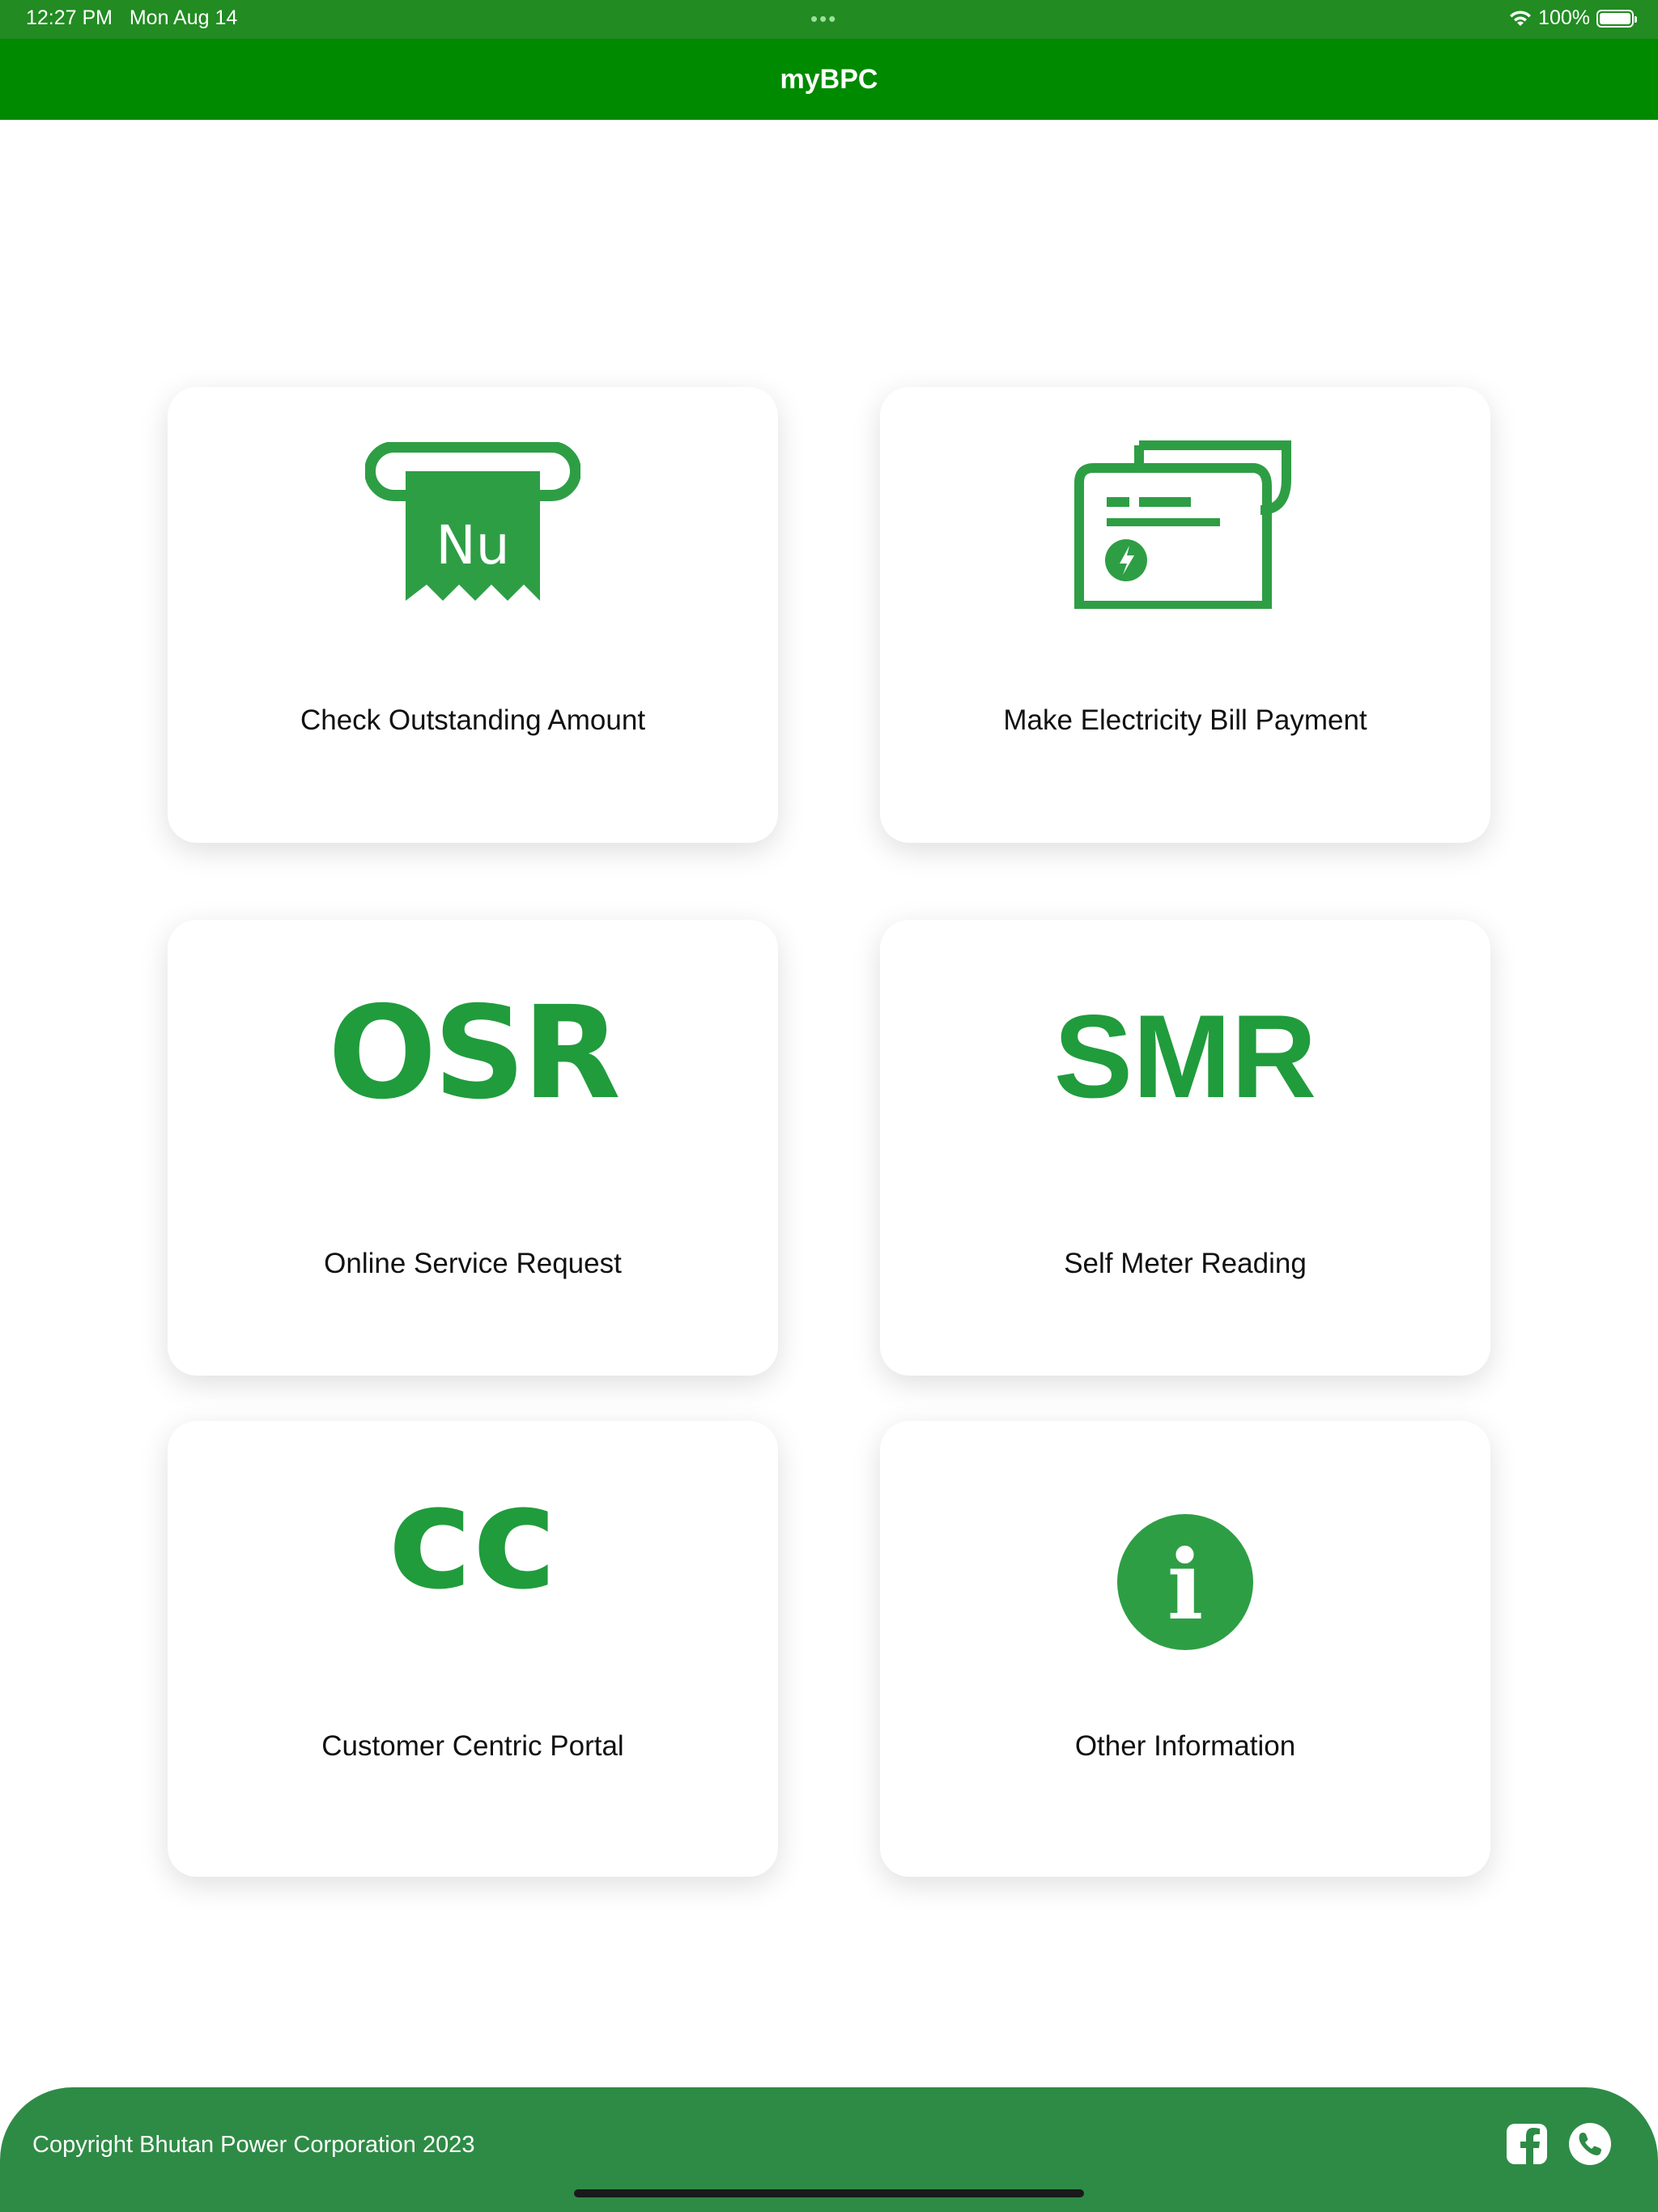 The height and width of the screenshot is (2212, 1658). What do you see at coordinates (473, 615) in the screenshot?
I see `check-outstanding-amount-card: Nu Check Outstanding Amount` at bounding box center [473, 615].